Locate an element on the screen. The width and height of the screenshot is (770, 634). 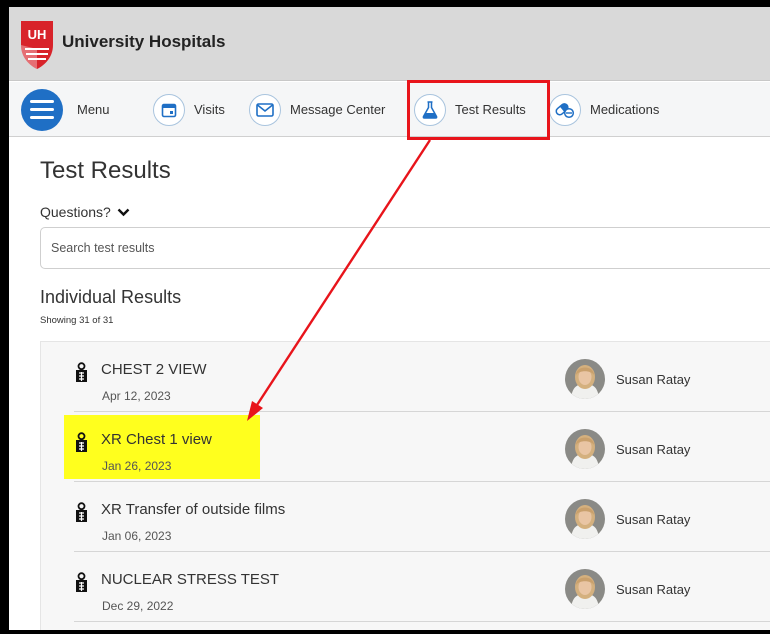
questions-label: Questions? is located at coordinates (75, 212).